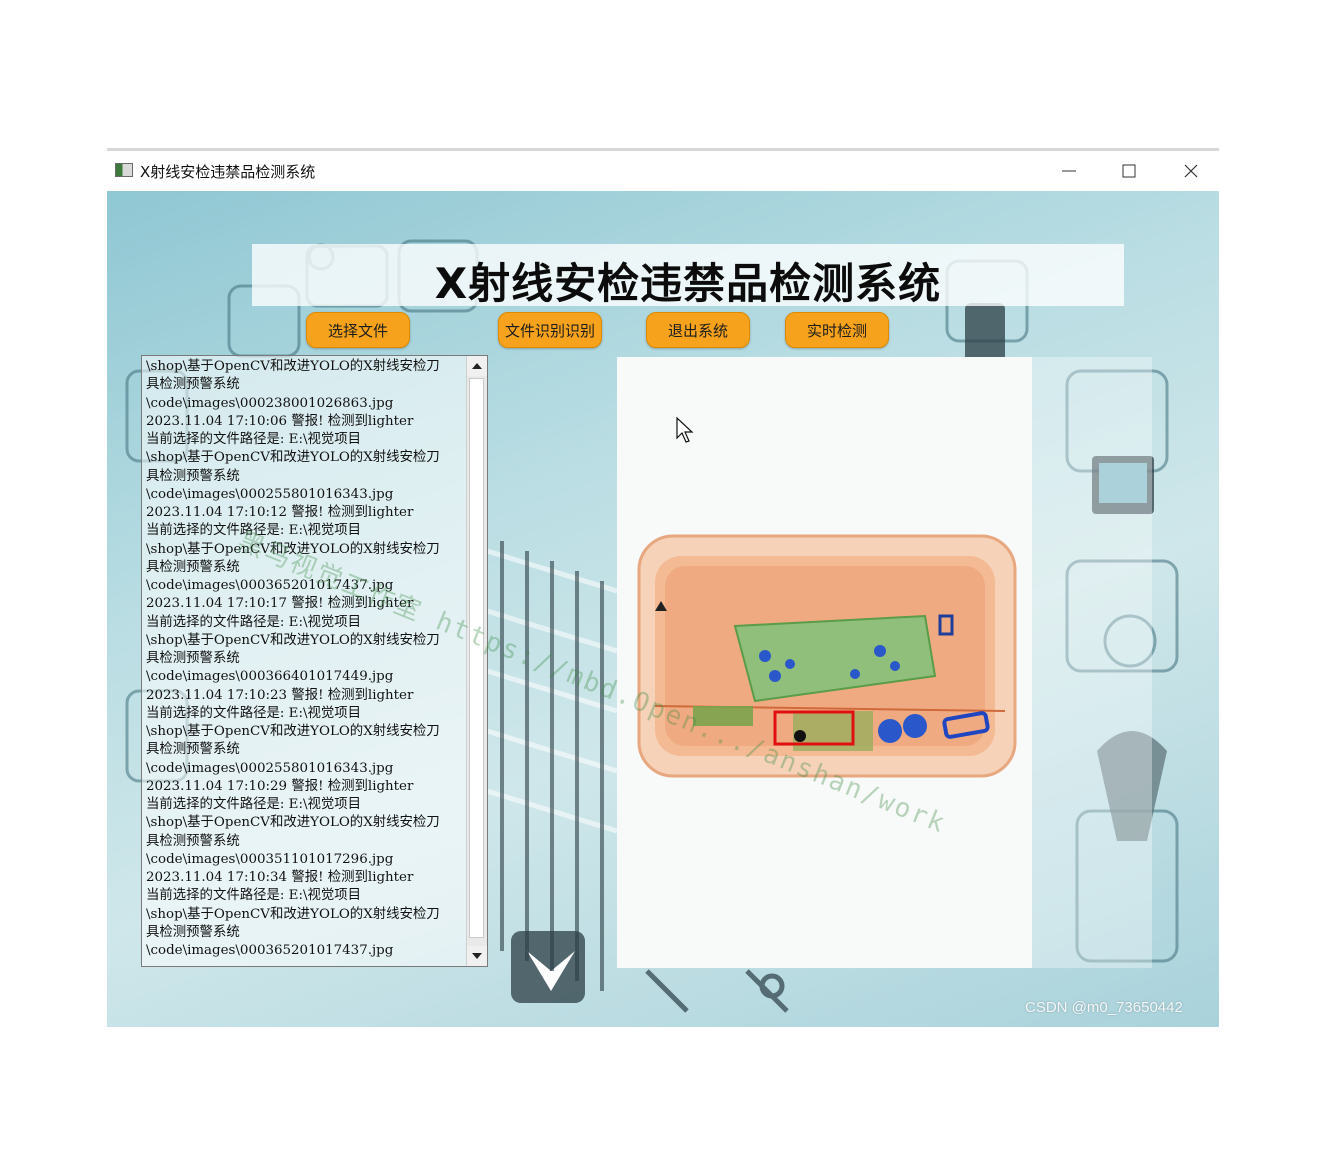  What do you see at coordinates (688, 283) in the screenshot?
I see `page-title: X射线安检违禁品检测系统` at bounding box center [688, 283].